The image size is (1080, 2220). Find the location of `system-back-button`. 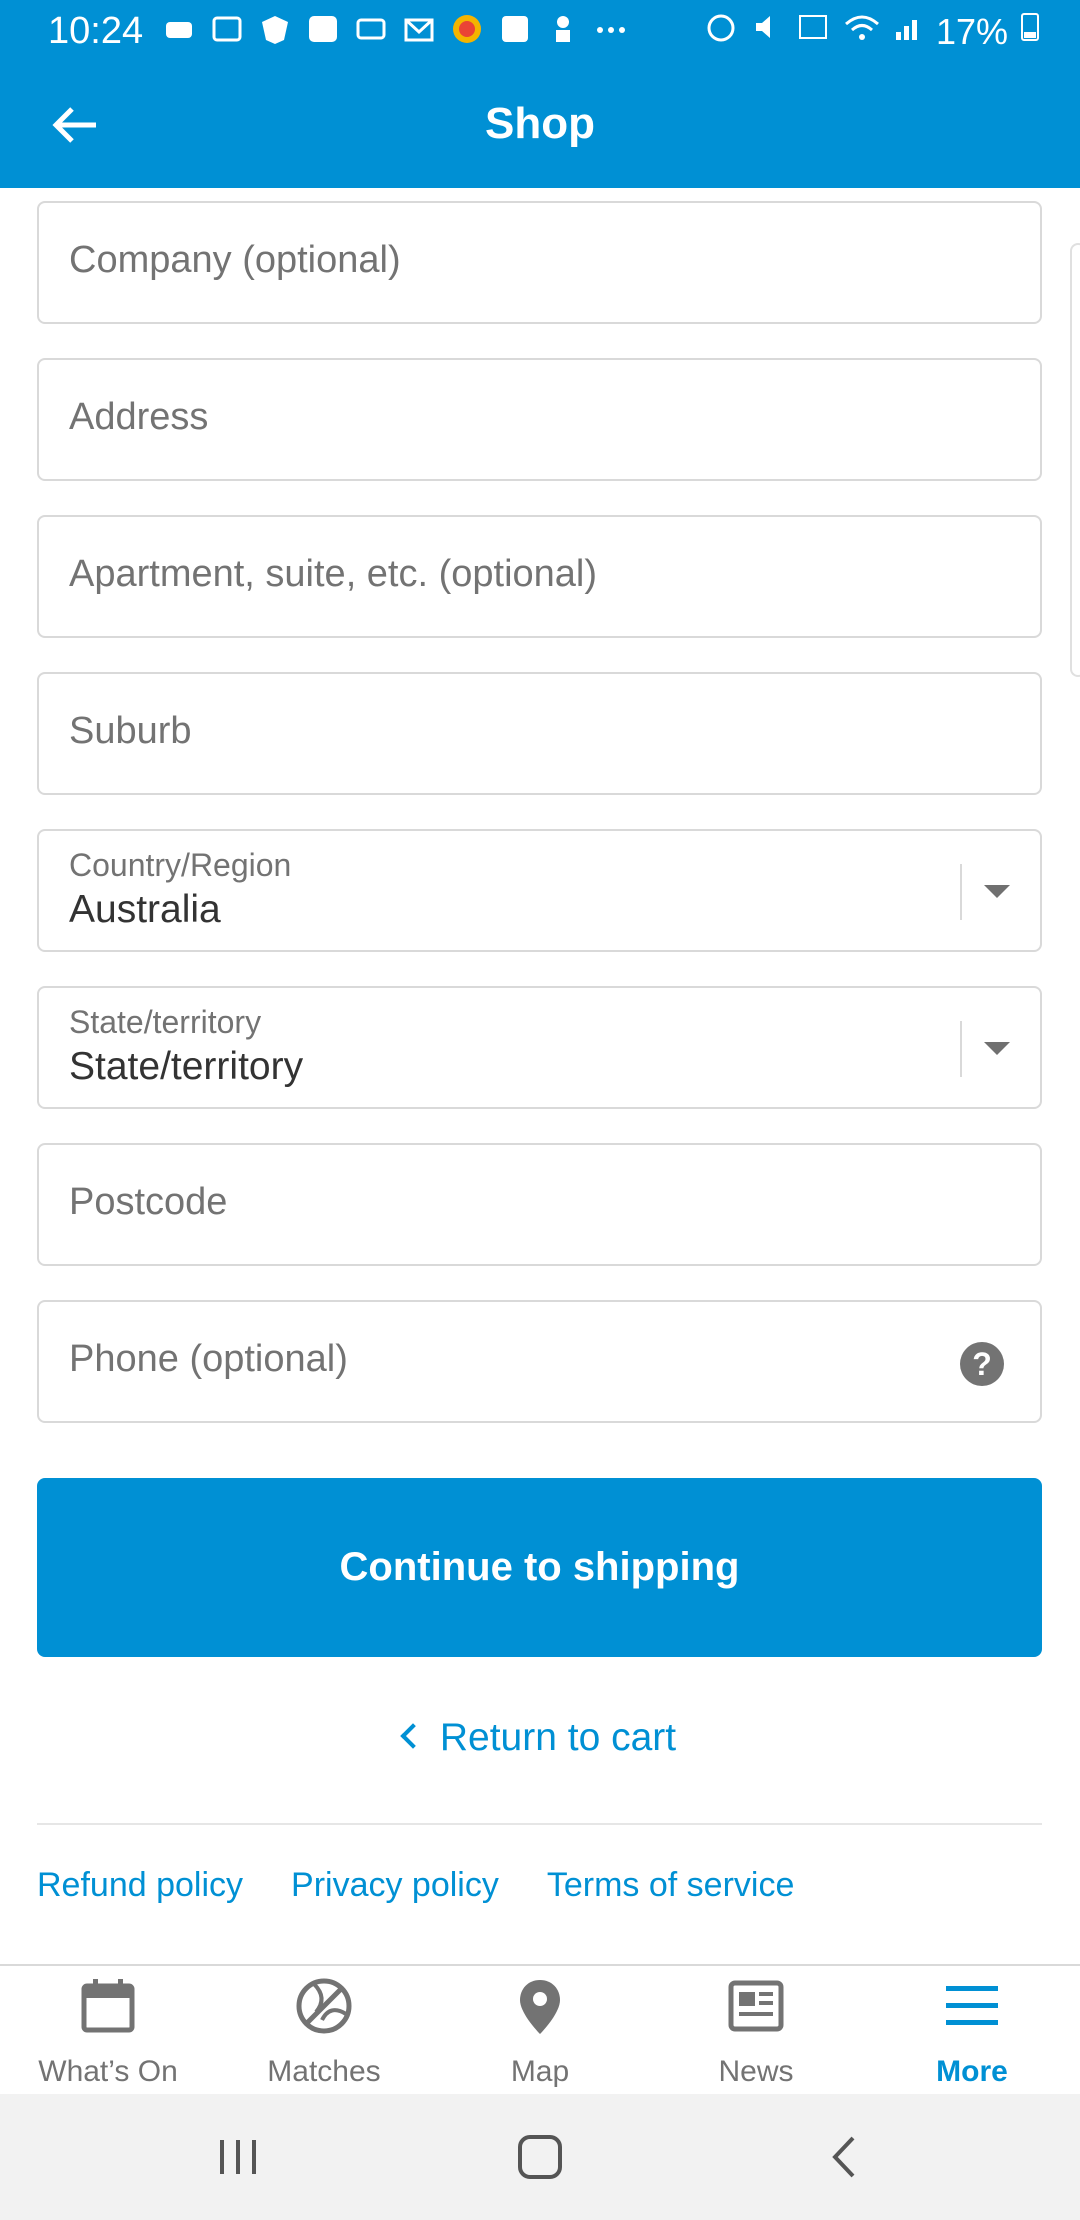

system-back-button is located at coordinates (845, 2157).